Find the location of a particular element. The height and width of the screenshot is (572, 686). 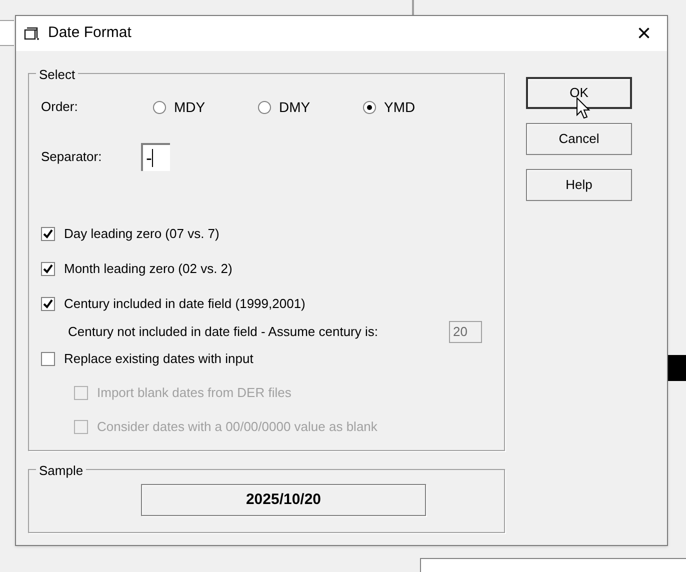

checkbox-label: Month leading zero (02 vs. 2) is located at coordinates (148, 269).